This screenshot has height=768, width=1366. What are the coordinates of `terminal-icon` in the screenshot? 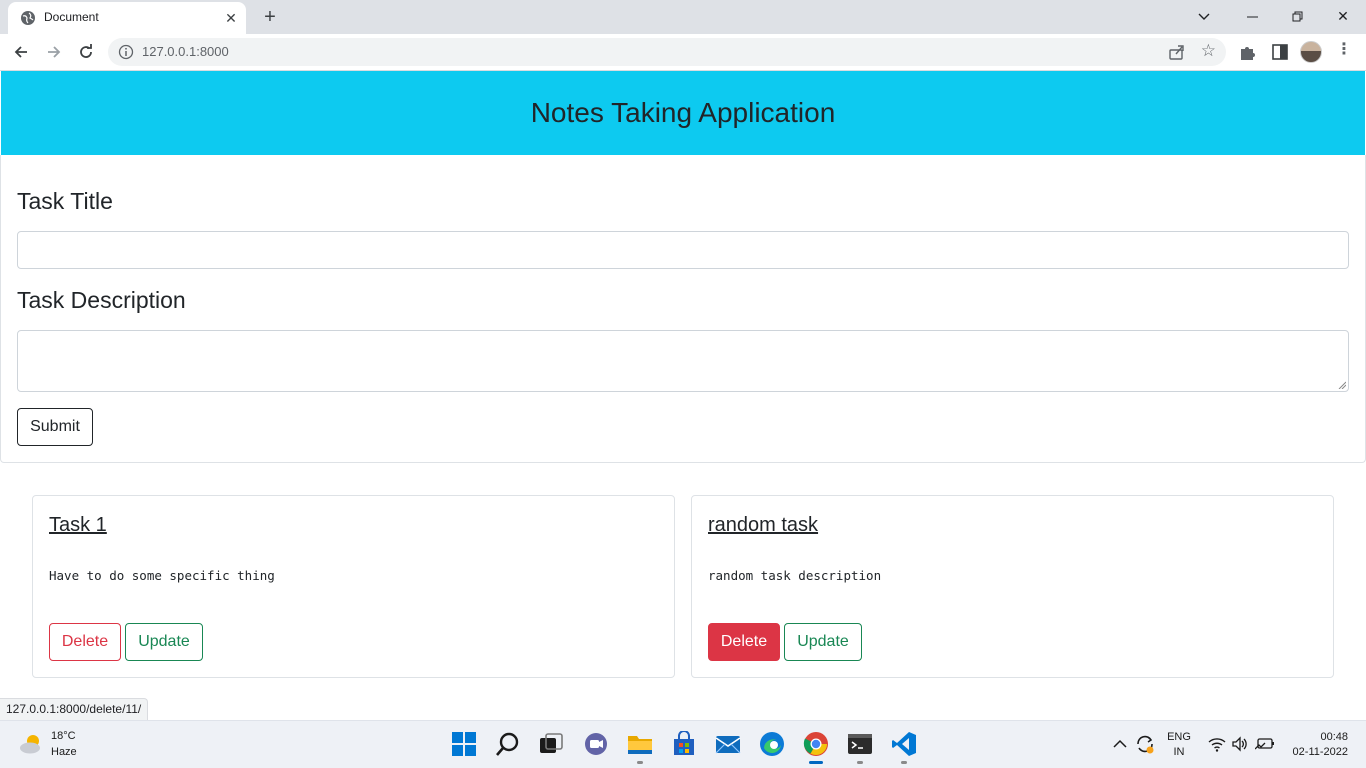 It's located at (860, 744).